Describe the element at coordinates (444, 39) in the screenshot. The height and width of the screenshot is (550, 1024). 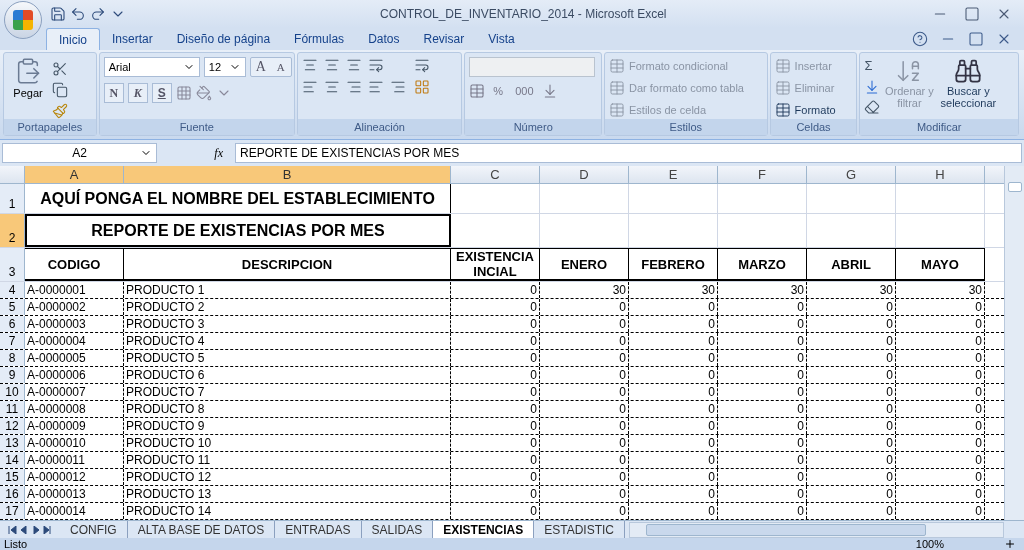
I see `ribbon-tab: Revisar` at that location.